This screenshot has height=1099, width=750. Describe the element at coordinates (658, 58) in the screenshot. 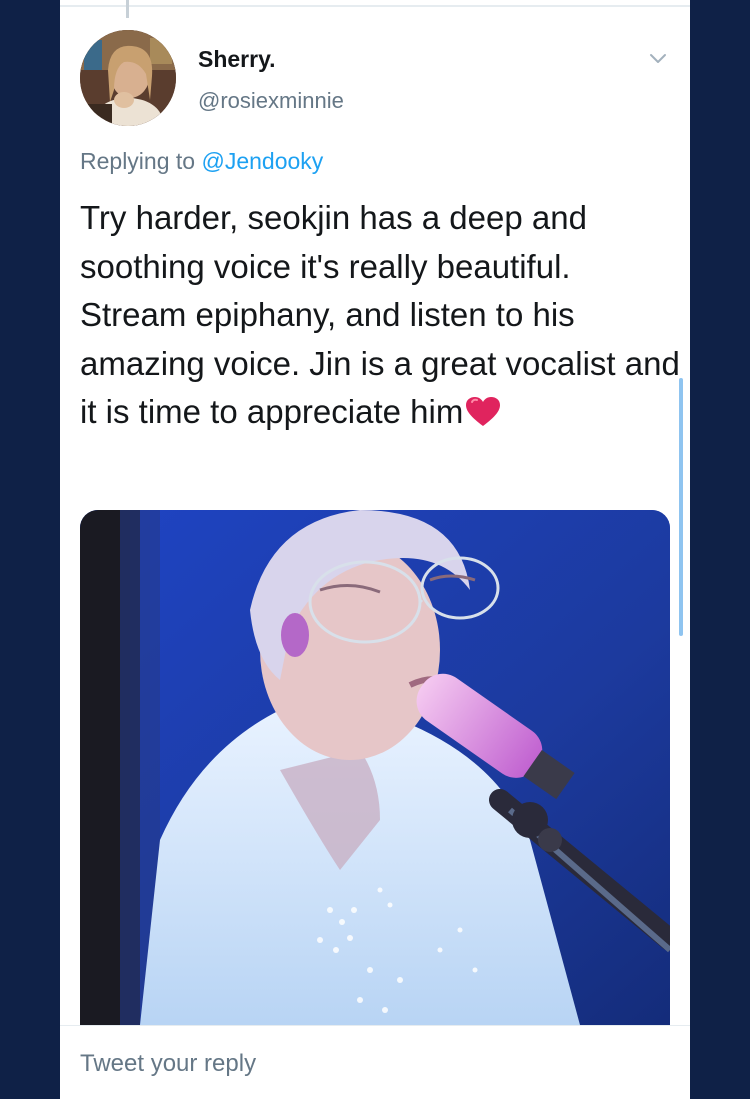

I see `chevron-down-icon` at that location.